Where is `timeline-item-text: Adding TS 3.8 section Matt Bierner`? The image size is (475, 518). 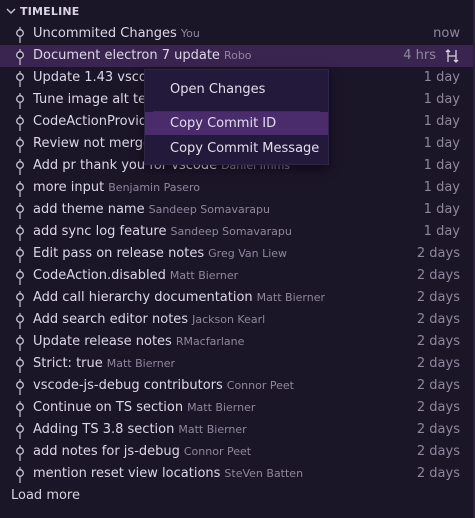
timeline-item-text: Adding TS 3.8 section Matt Bierner is located at coordinates (140, 430).